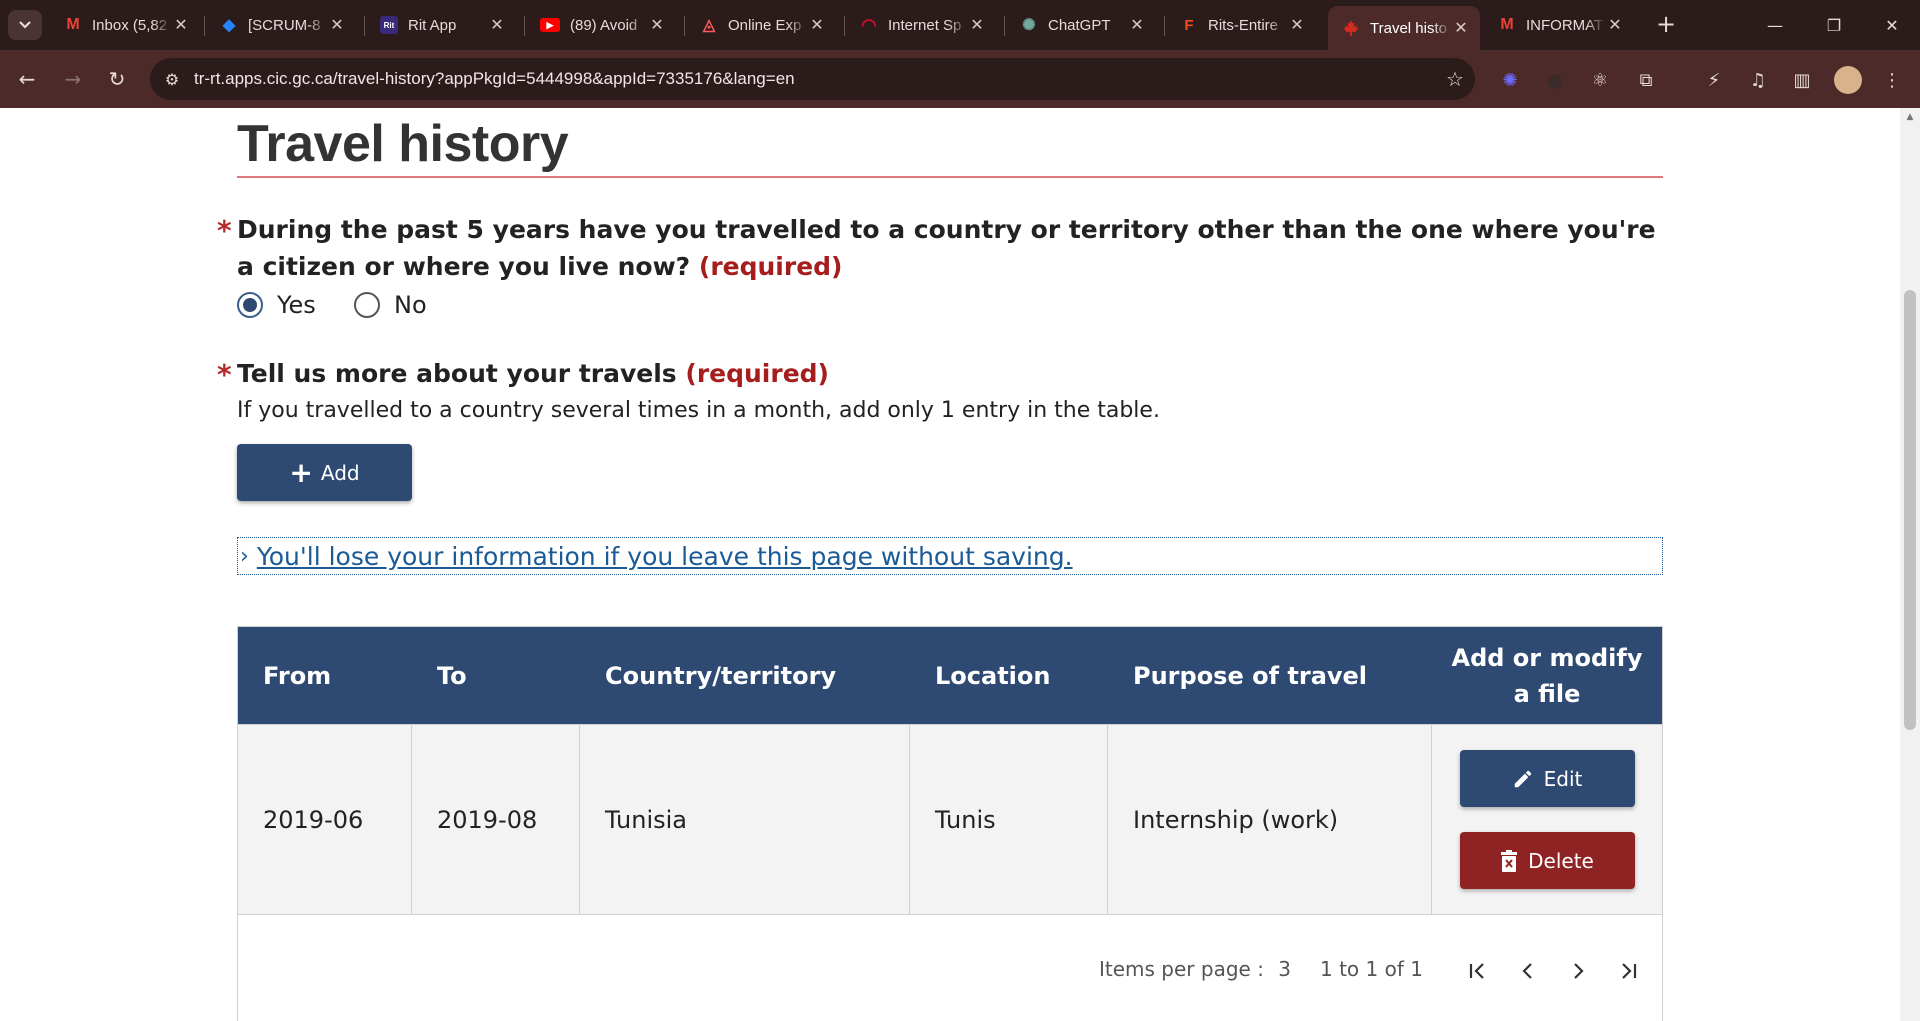 Image resolution: width=1920 pixels, height=1021 pixels. I want to click on cell-location: Tunis, so click(1009, 819).